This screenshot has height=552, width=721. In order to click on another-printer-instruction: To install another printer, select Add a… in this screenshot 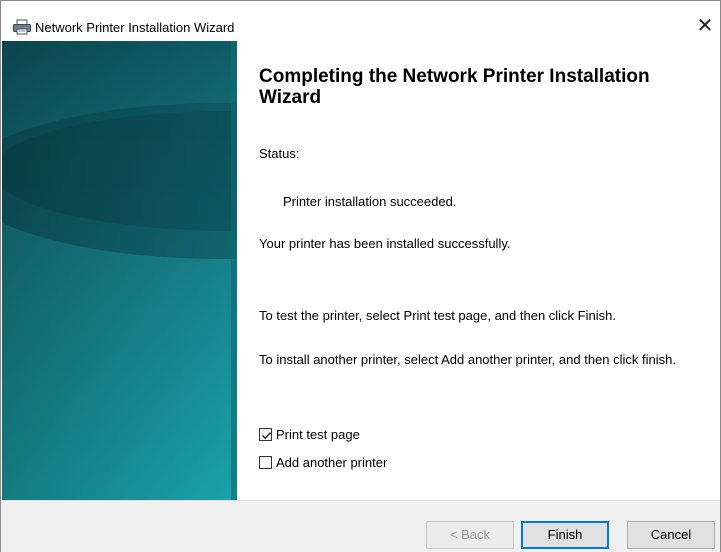, I will do `click(467, 359)`.